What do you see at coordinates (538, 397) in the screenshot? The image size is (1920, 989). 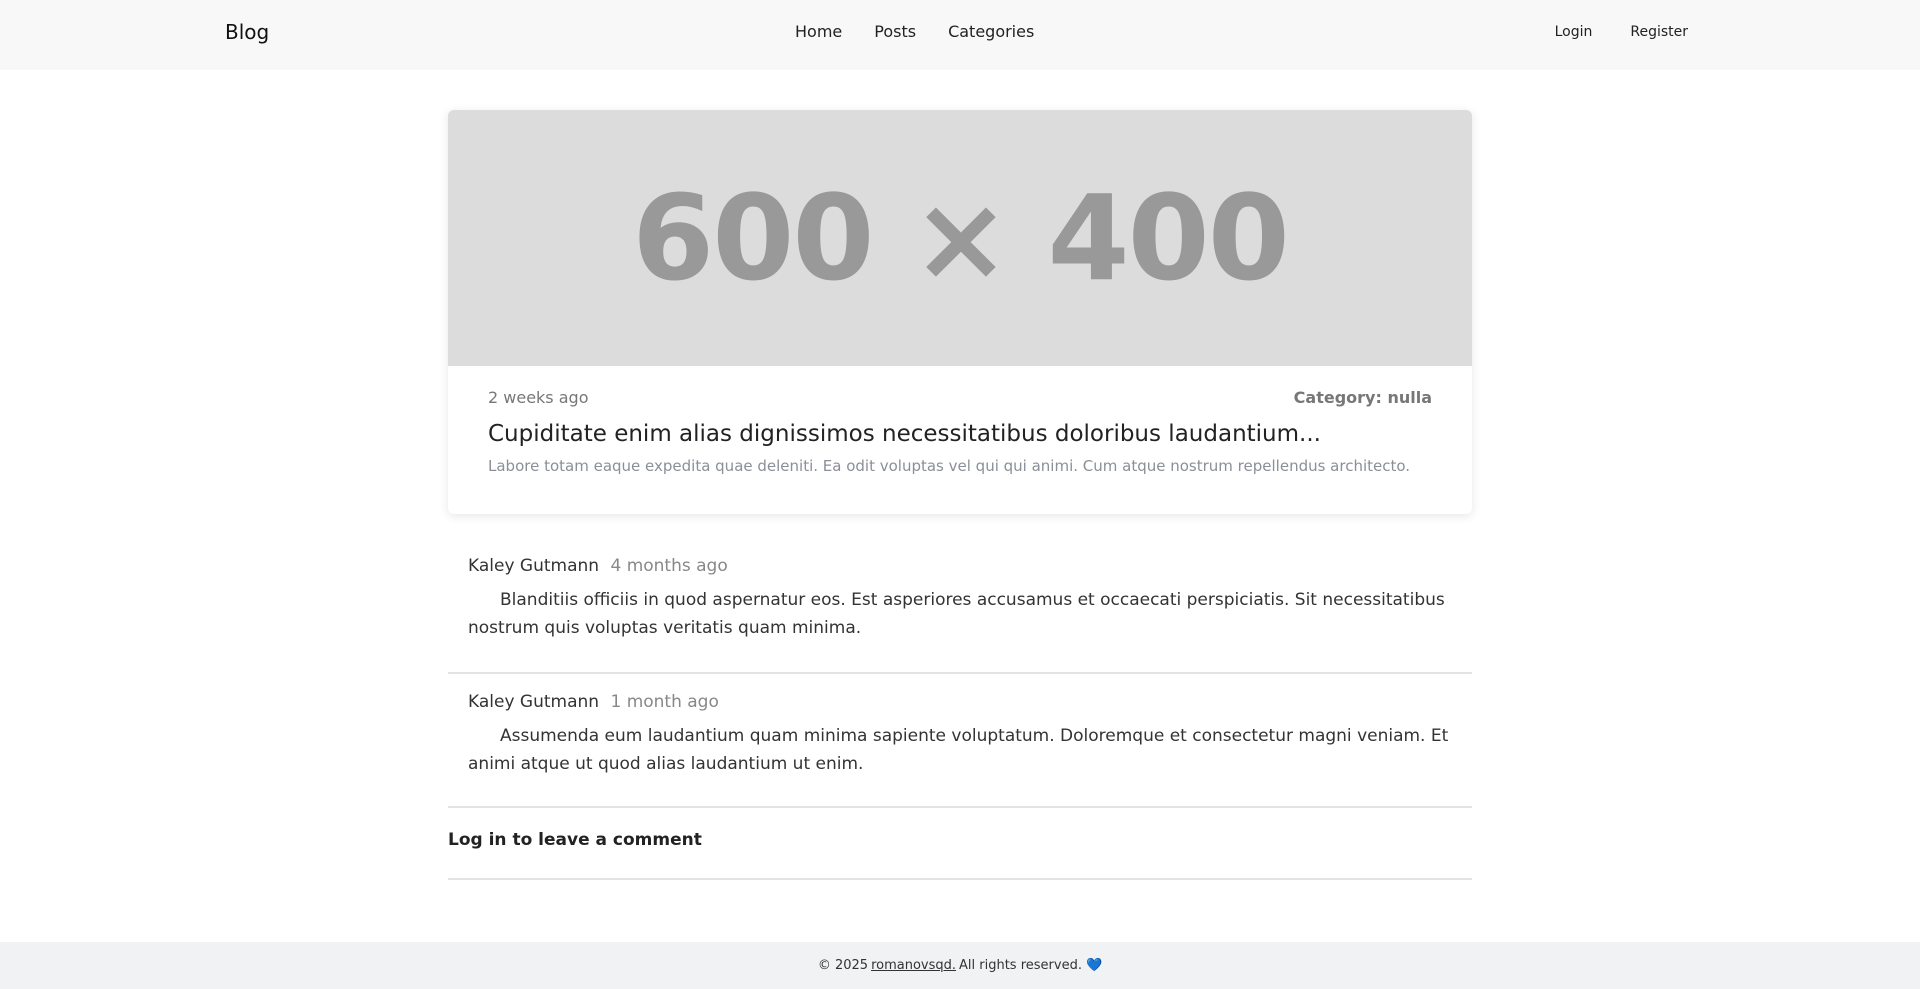 I see `post-date: 2 weeks ago` at bounding box center [538, 397].